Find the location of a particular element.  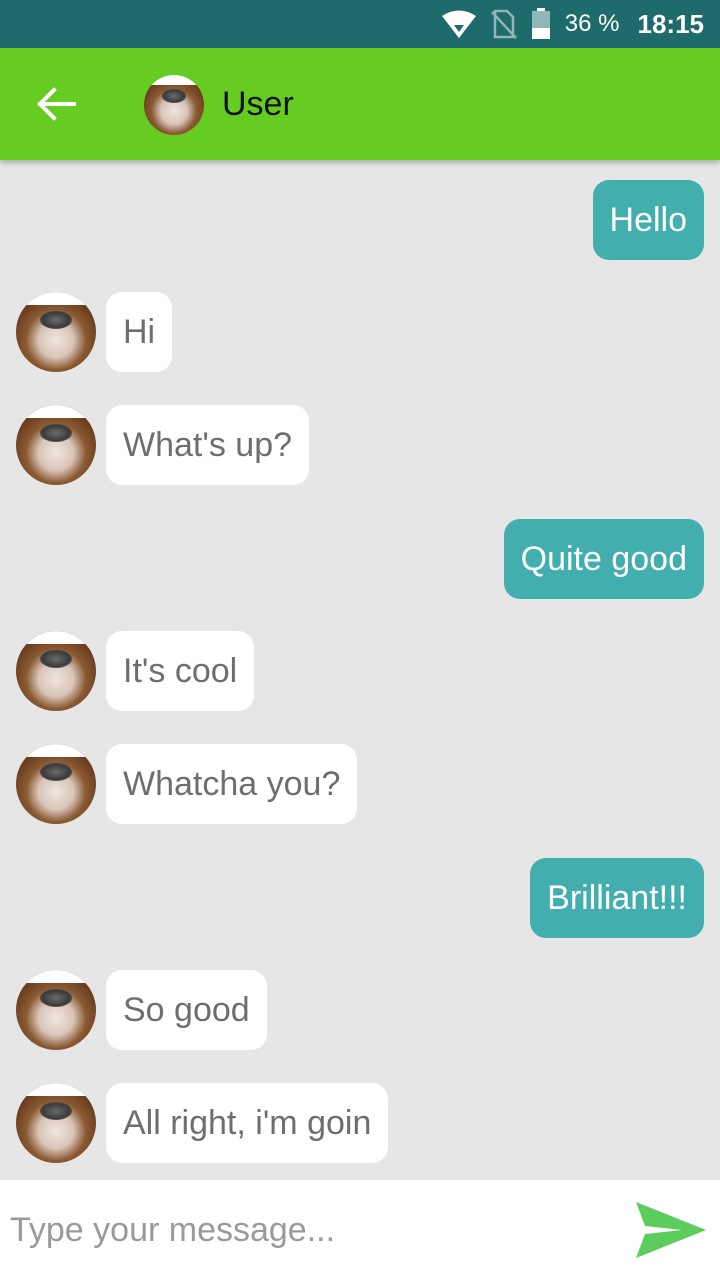

battery-percent: 36 % is located at coordinates (592, 23).